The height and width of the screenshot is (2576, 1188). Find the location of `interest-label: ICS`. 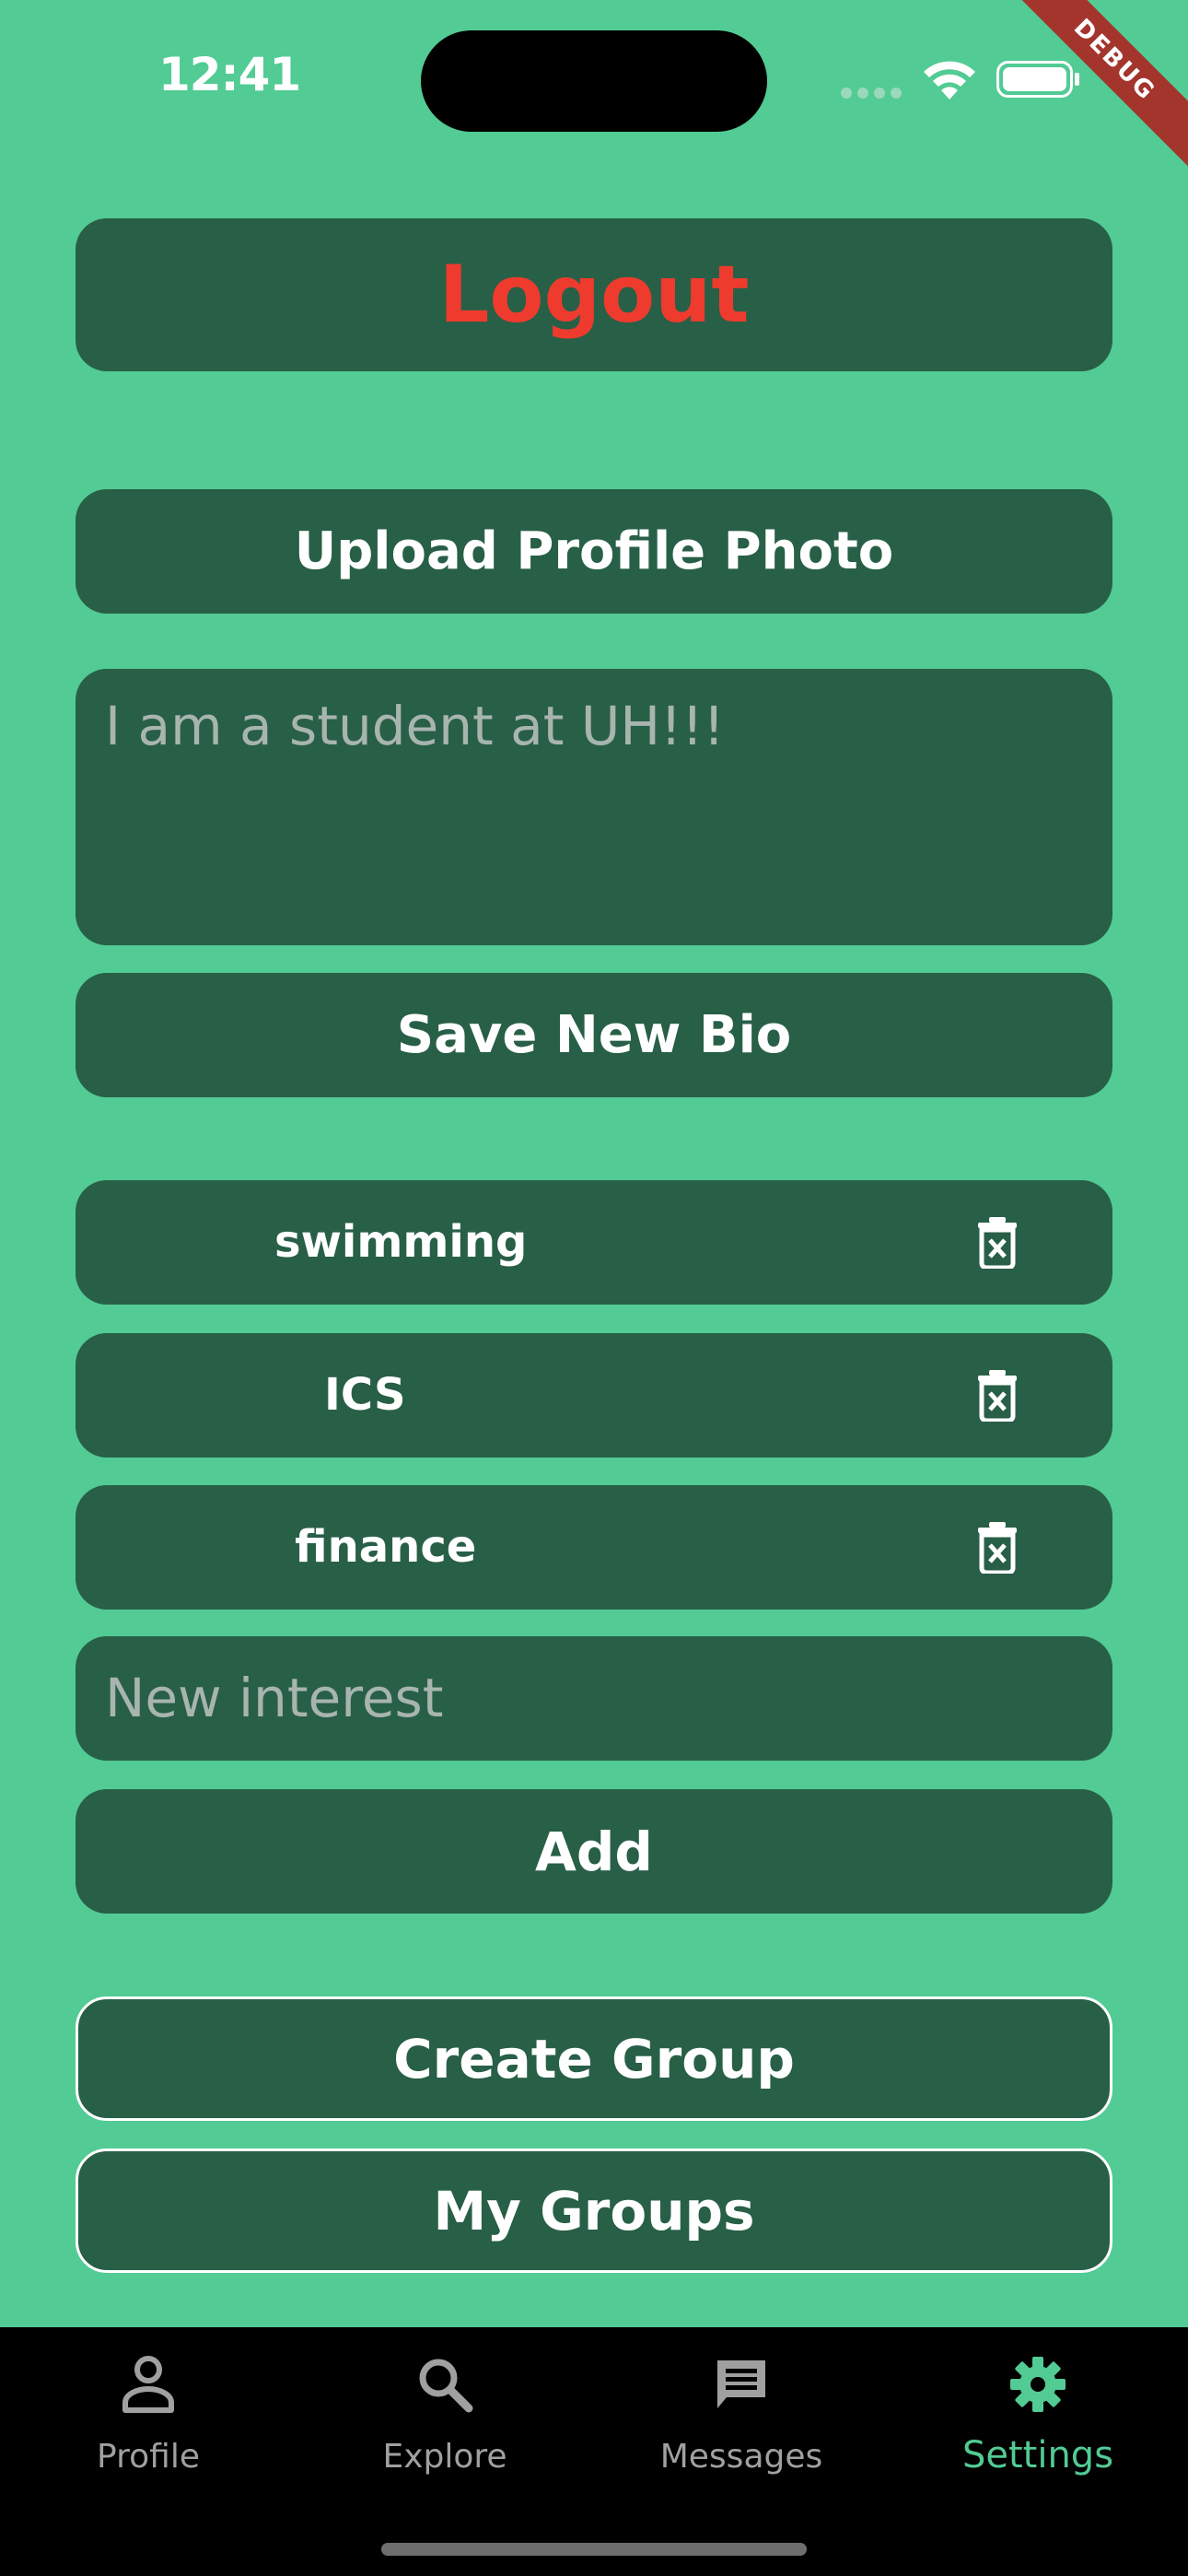

interest-label: ICS is located at coordinates (365, 1395).